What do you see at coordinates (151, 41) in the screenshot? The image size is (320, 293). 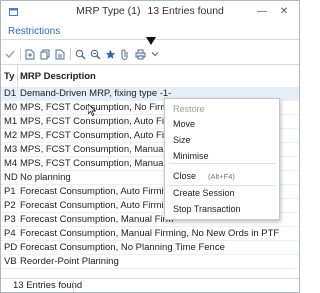 I see `resize-cursor-icon` at bounding box center [151, 41].